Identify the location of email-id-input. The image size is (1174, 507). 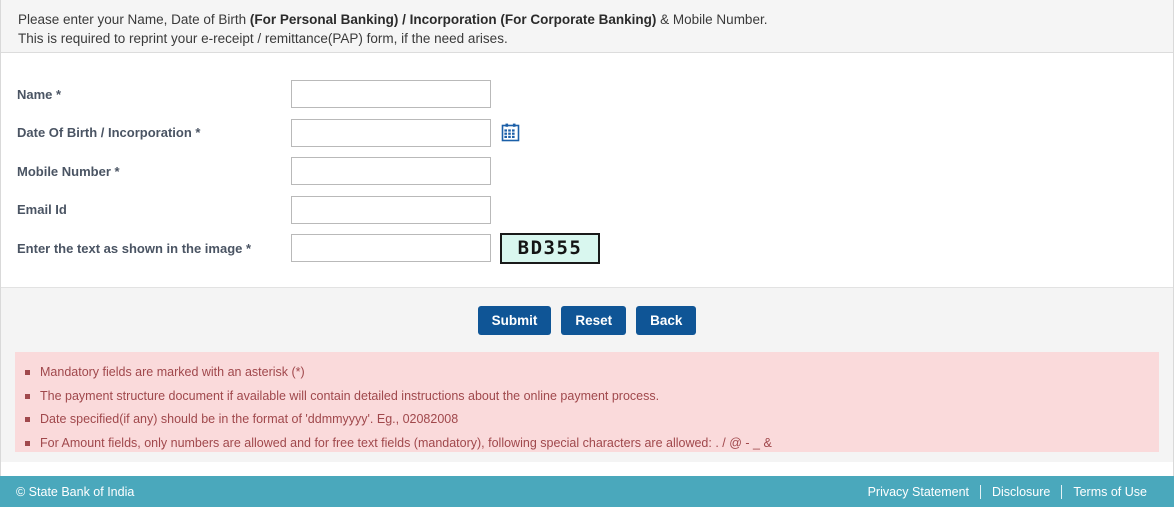
(391, 209).